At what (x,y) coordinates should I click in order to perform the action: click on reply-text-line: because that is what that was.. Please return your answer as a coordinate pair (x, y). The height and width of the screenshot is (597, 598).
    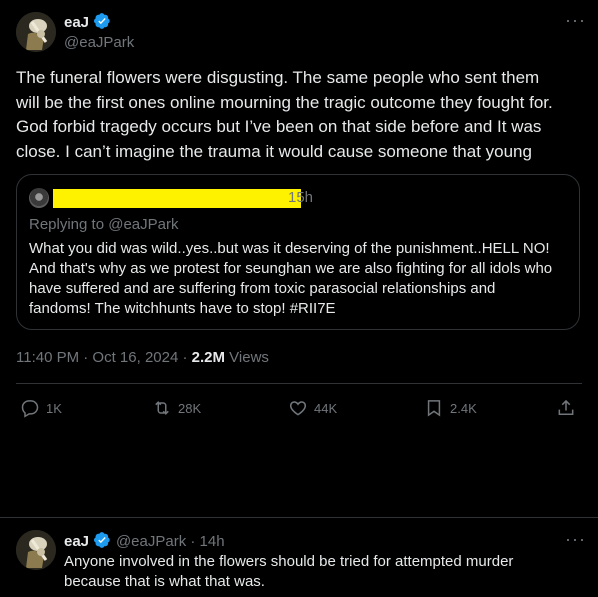
    Looking at the image, I should click on (164, 581).